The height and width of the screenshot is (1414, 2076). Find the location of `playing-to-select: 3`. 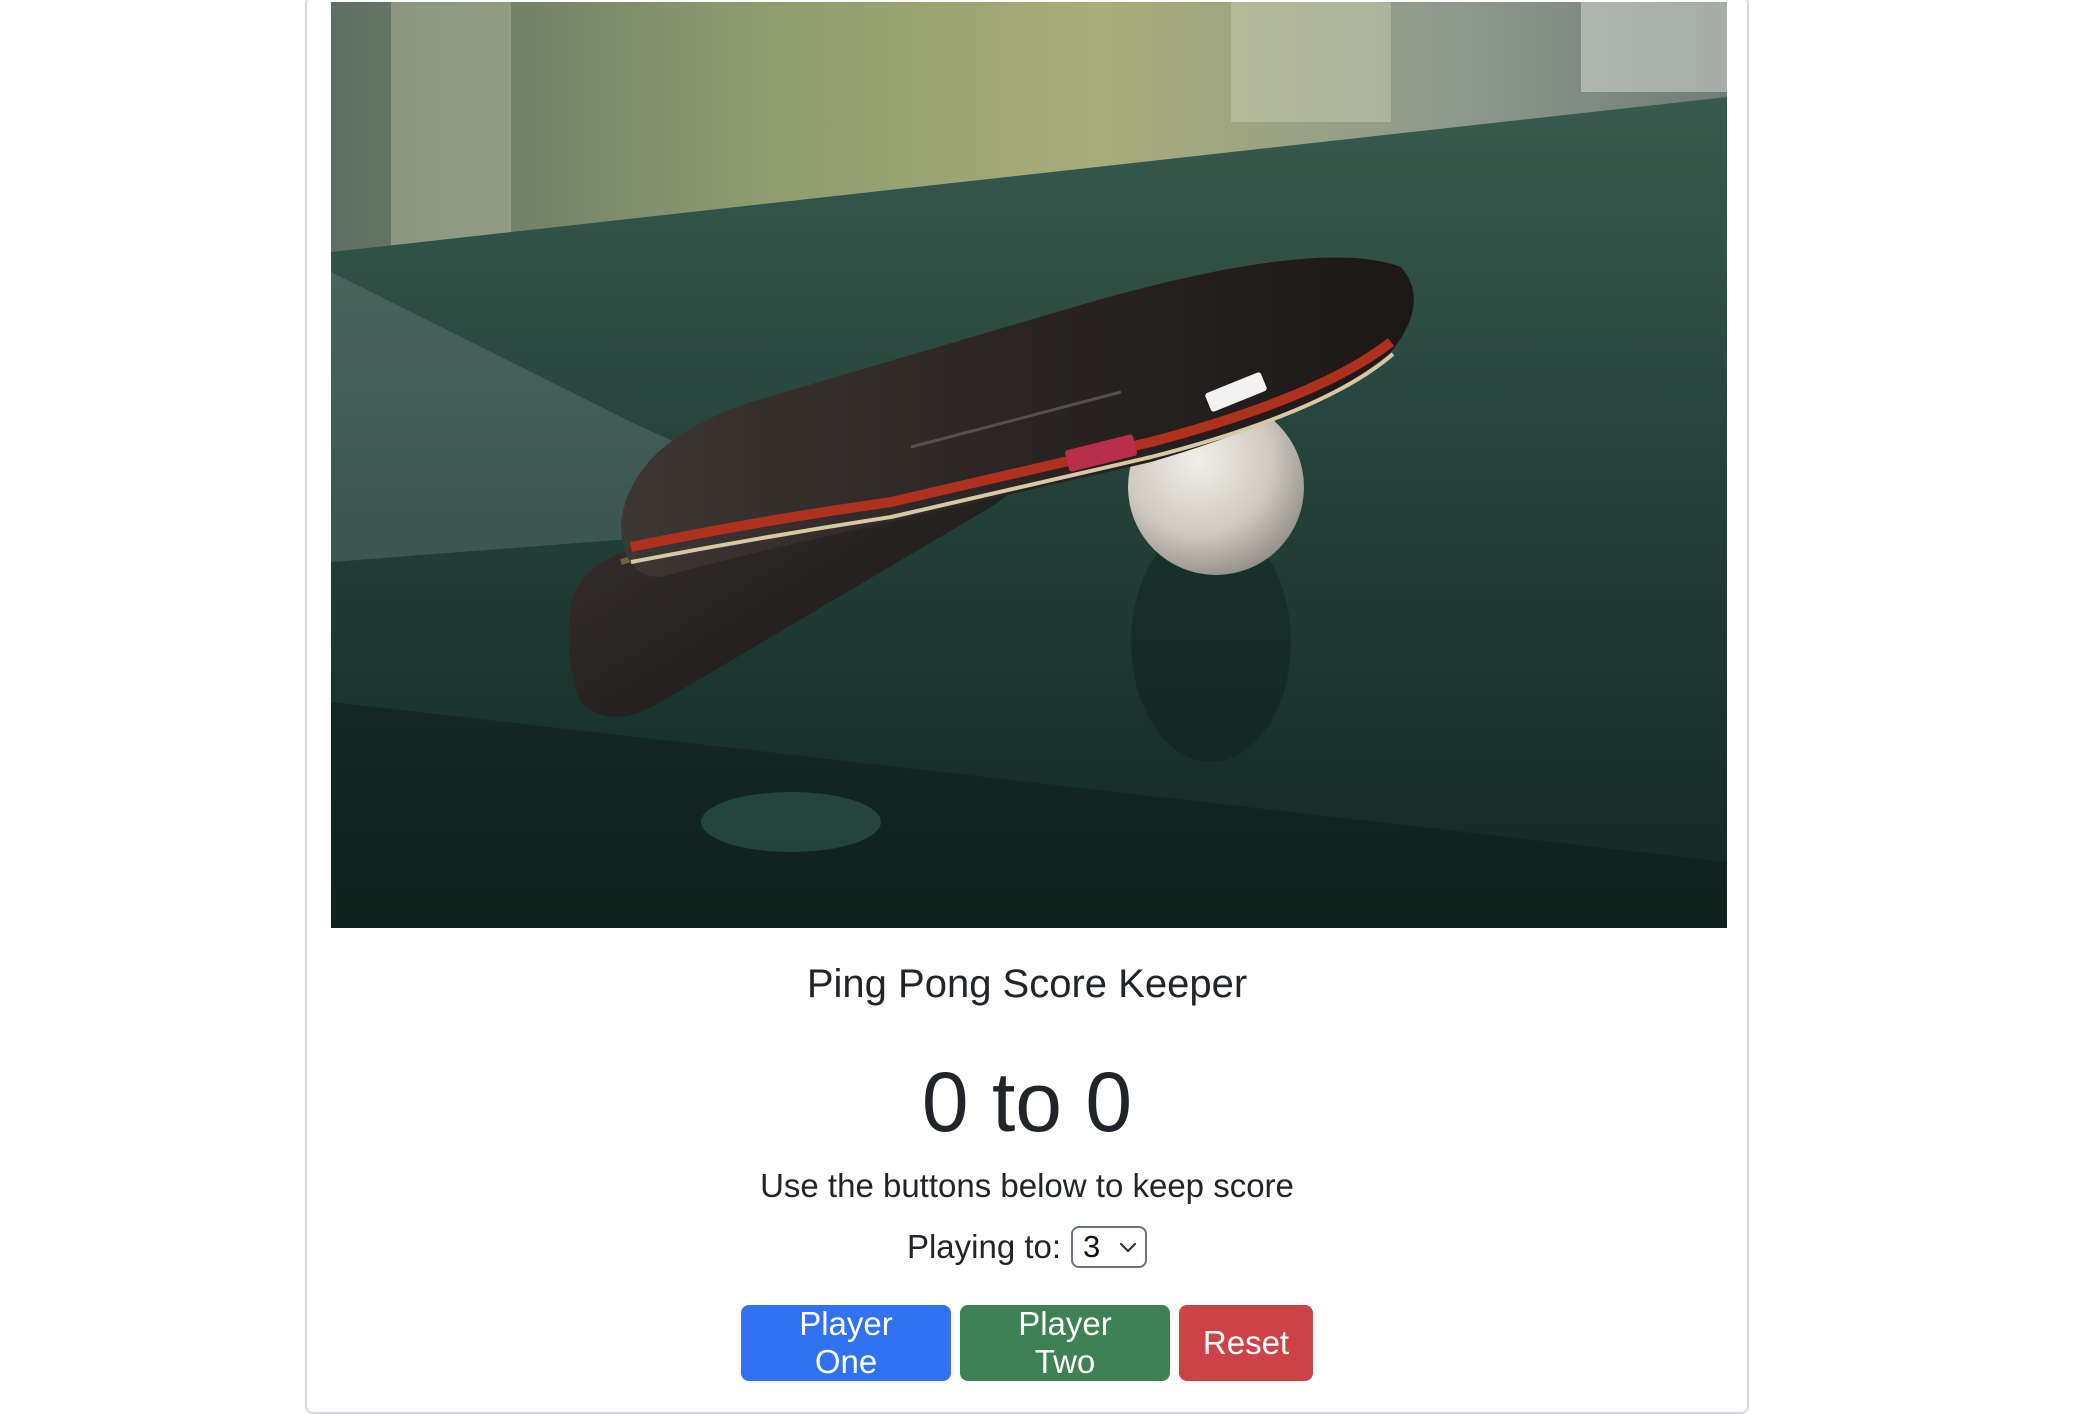

playing-to-select: 3 is located at coordinates (1109, 1247).